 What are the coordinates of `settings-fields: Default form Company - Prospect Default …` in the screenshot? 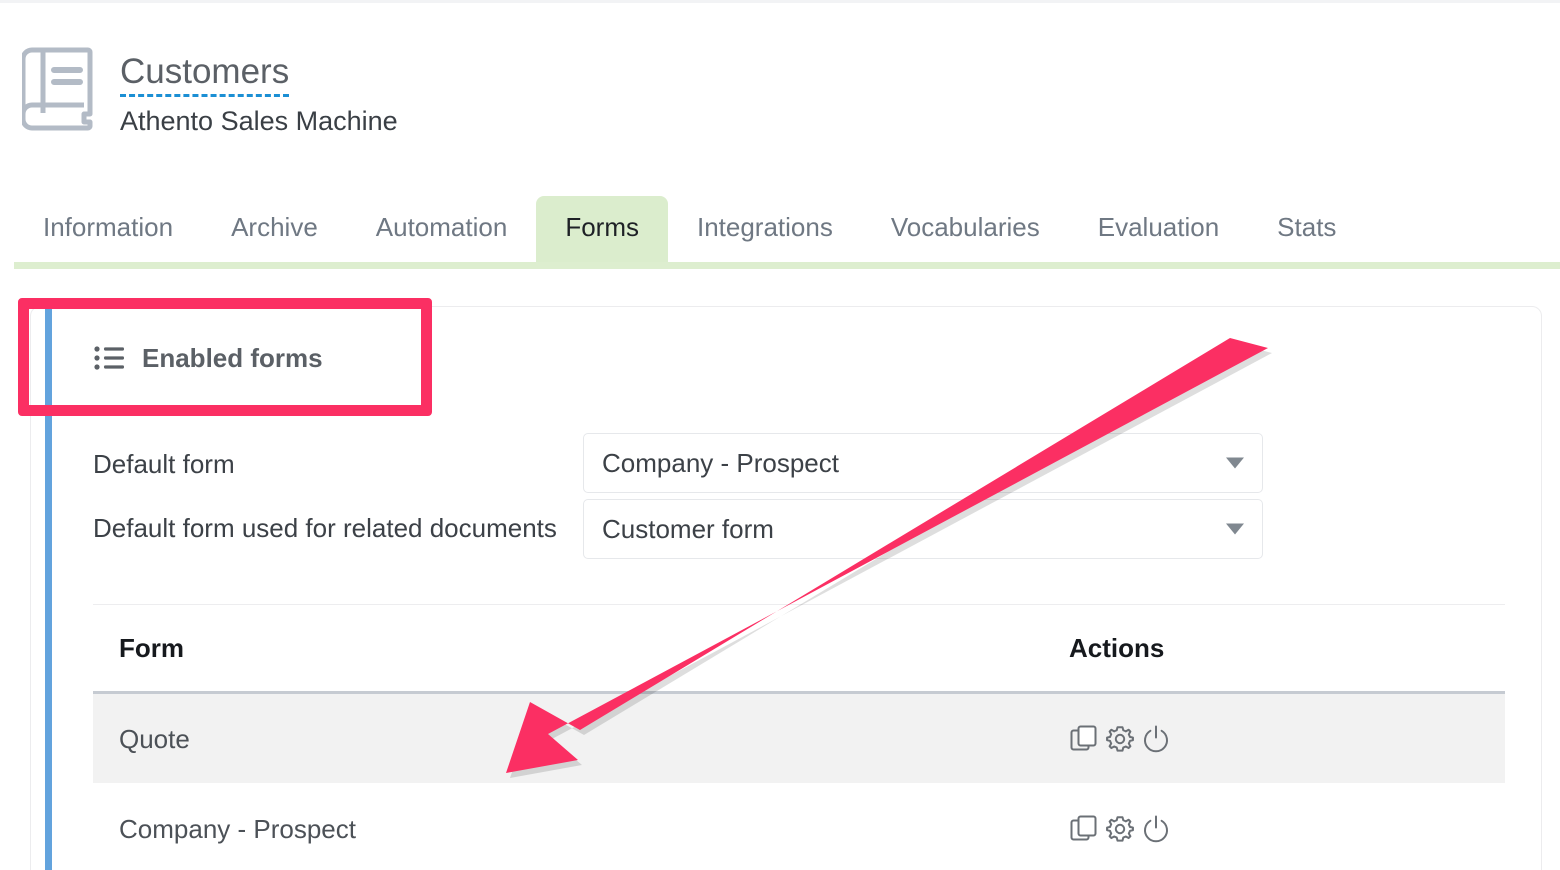 It's located at (793, 499).